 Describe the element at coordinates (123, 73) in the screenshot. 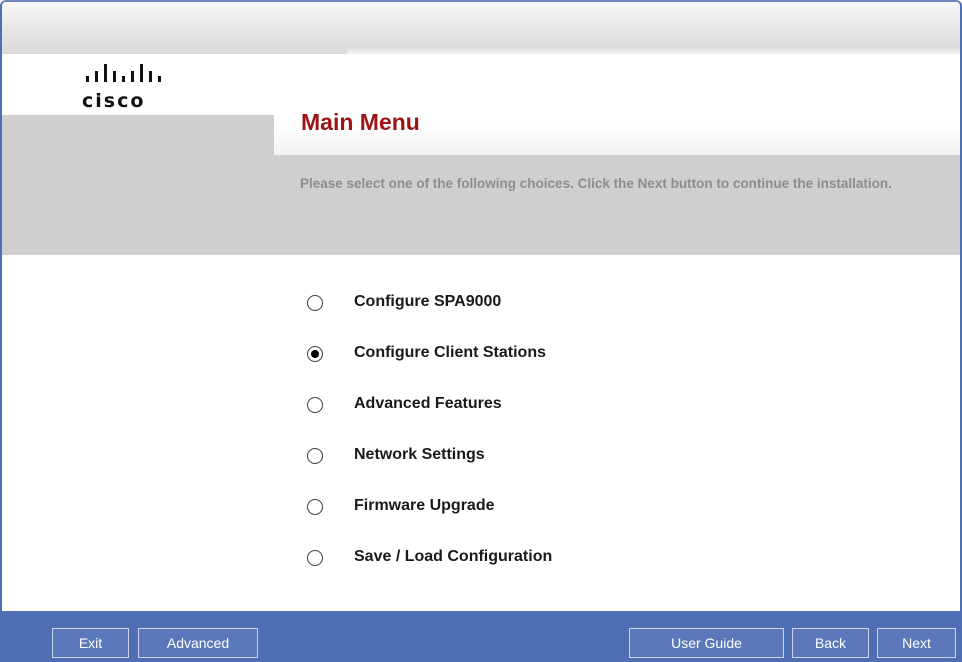

I see `cisco-bars-icon` at that location.